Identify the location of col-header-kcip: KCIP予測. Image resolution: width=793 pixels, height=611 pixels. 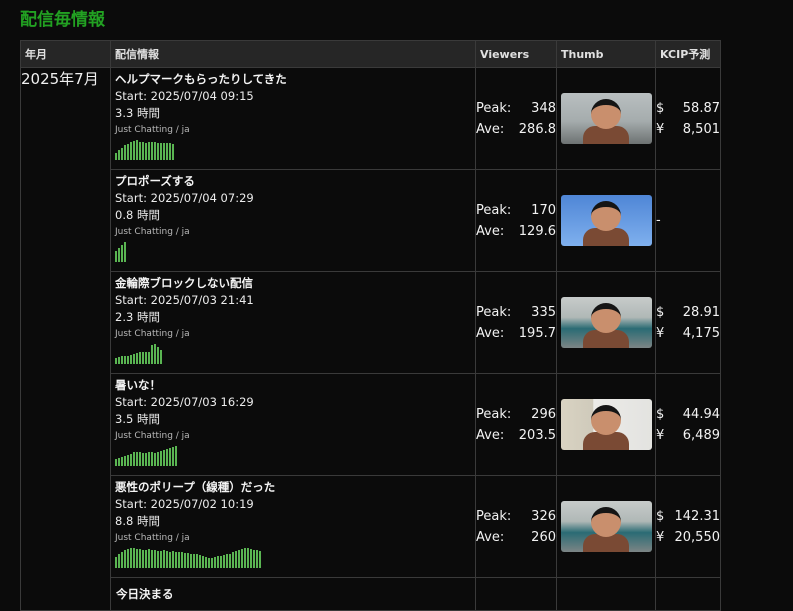
(688, 54).